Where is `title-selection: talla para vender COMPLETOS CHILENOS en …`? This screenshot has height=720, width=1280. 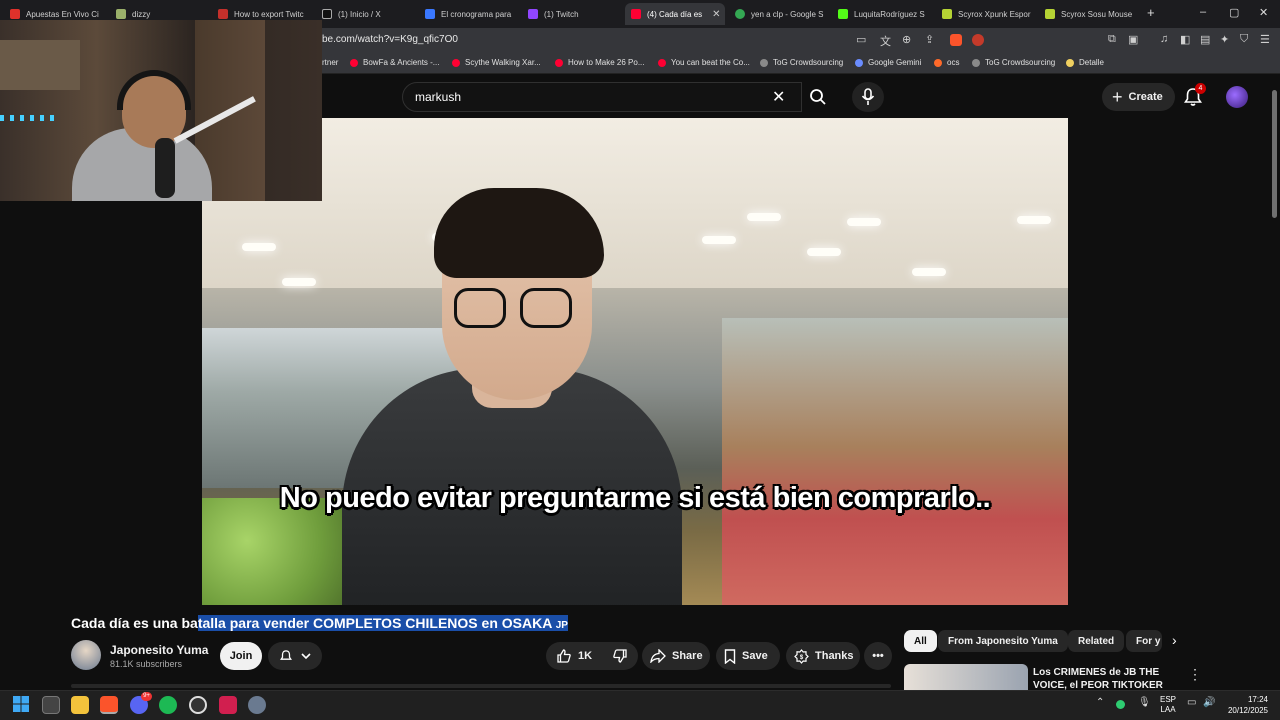
title-selection: talla para vender COMPLETOS CHILENOS en … is located at coordinates (382, 623).